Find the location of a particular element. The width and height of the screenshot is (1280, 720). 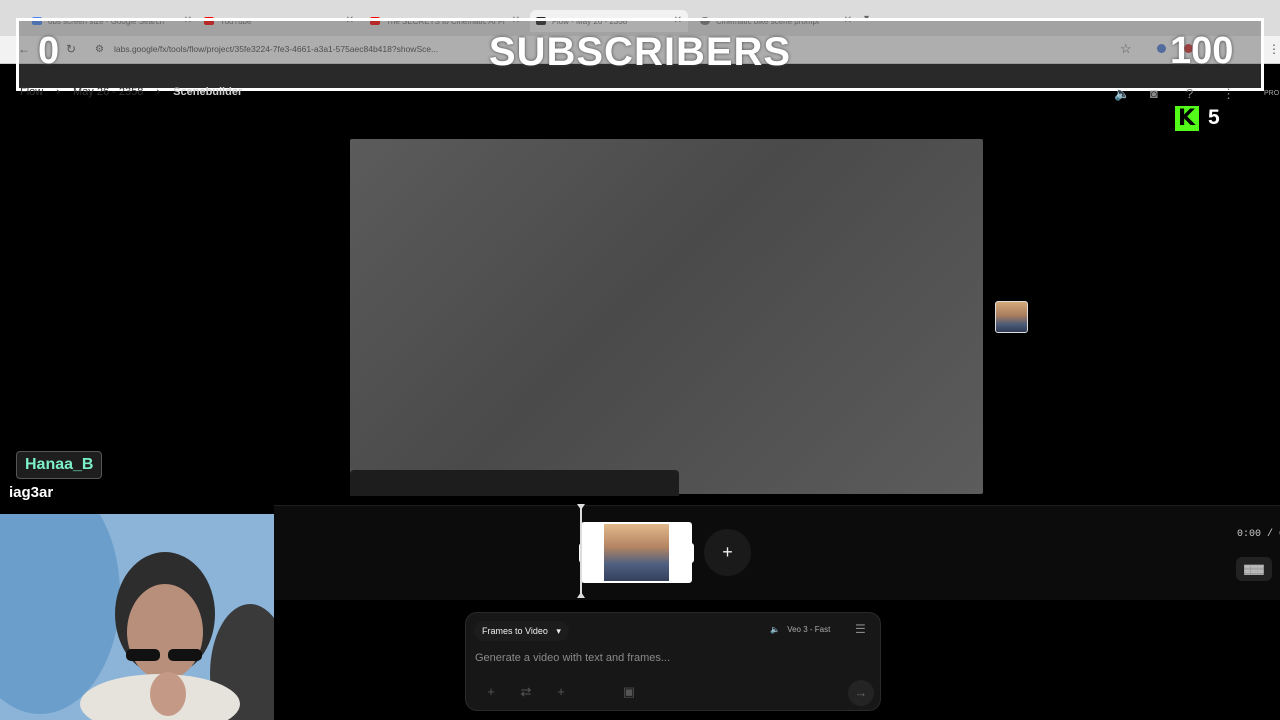

add-clip-button: + is located at coordinates (727, 552).